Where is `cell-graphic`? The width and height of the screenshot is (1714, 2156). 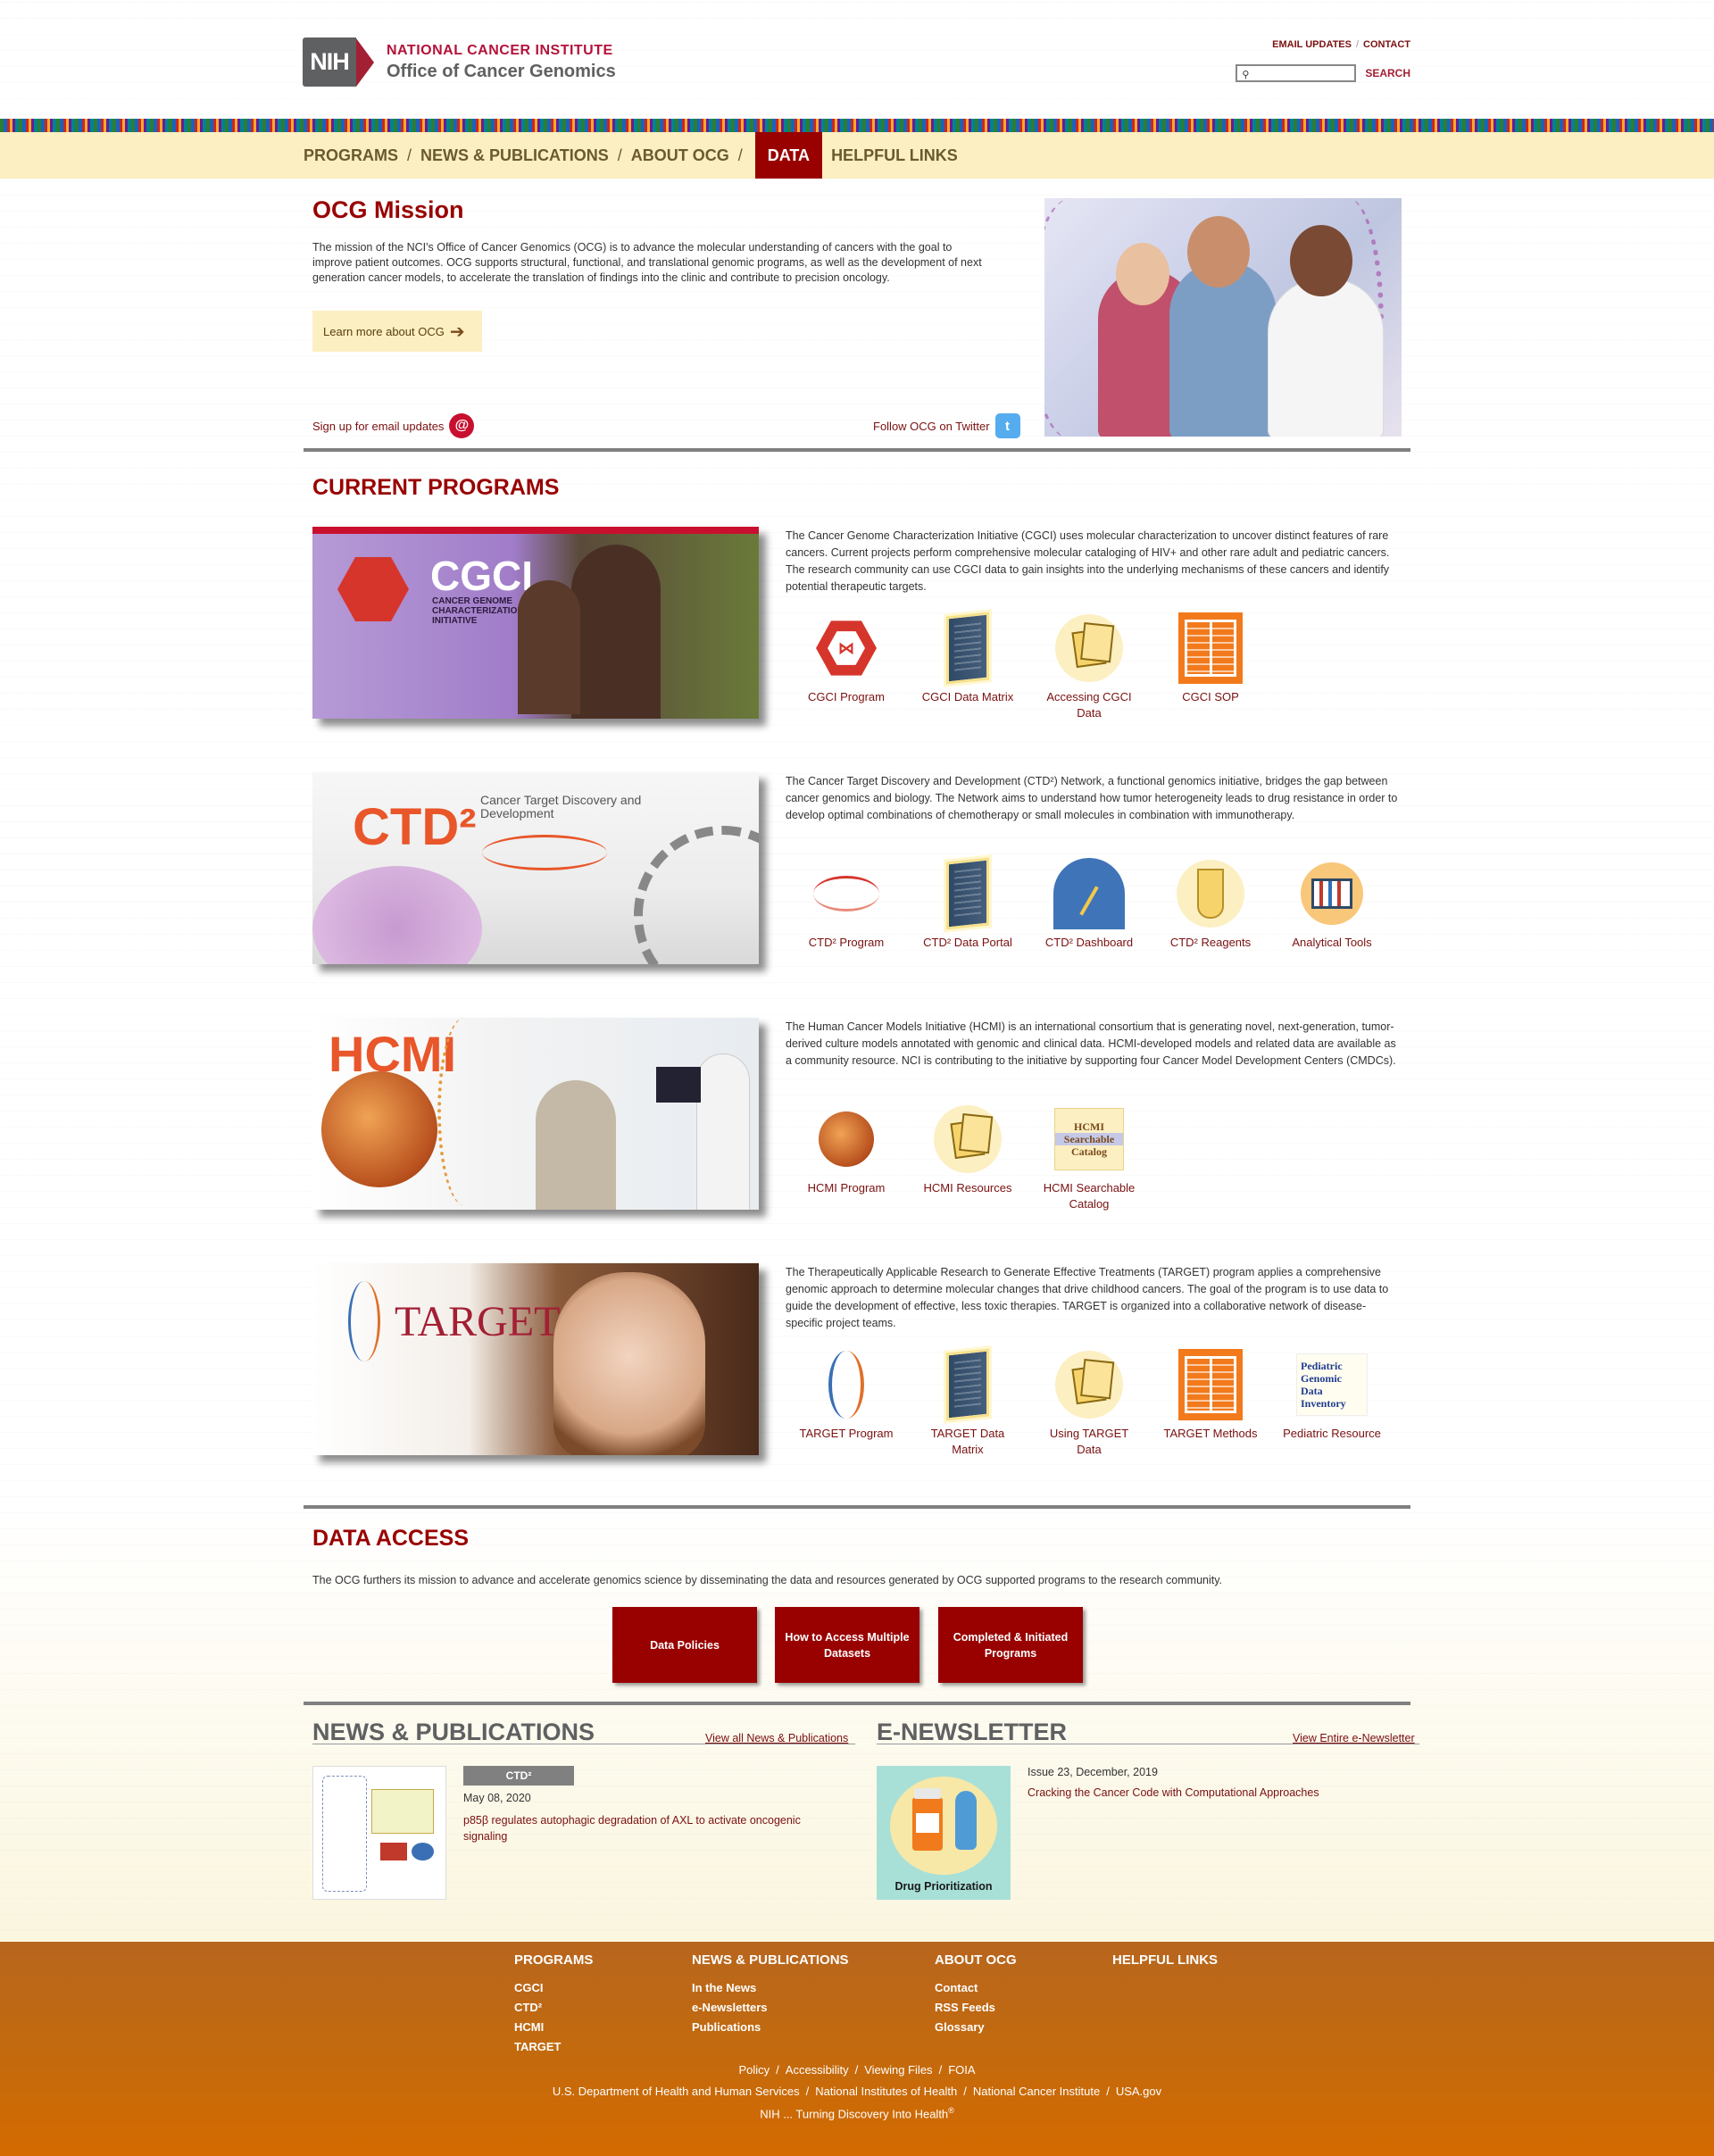 cell-graphic is located at coordinates (397, 915).